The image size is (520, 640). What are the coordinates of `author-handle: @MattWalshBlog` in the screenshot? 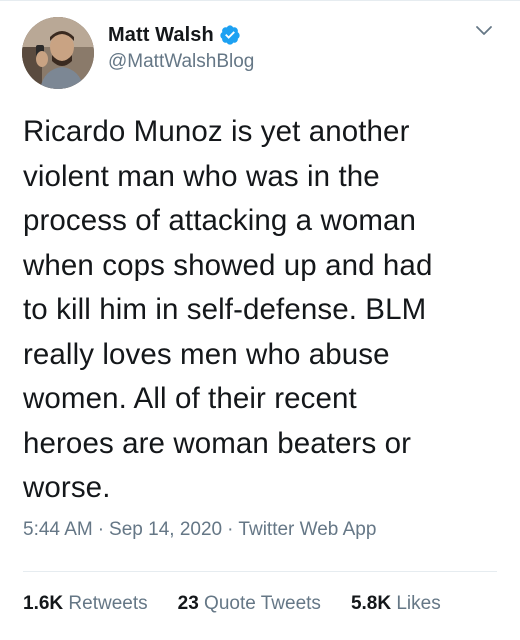 It's located at (181, 62).